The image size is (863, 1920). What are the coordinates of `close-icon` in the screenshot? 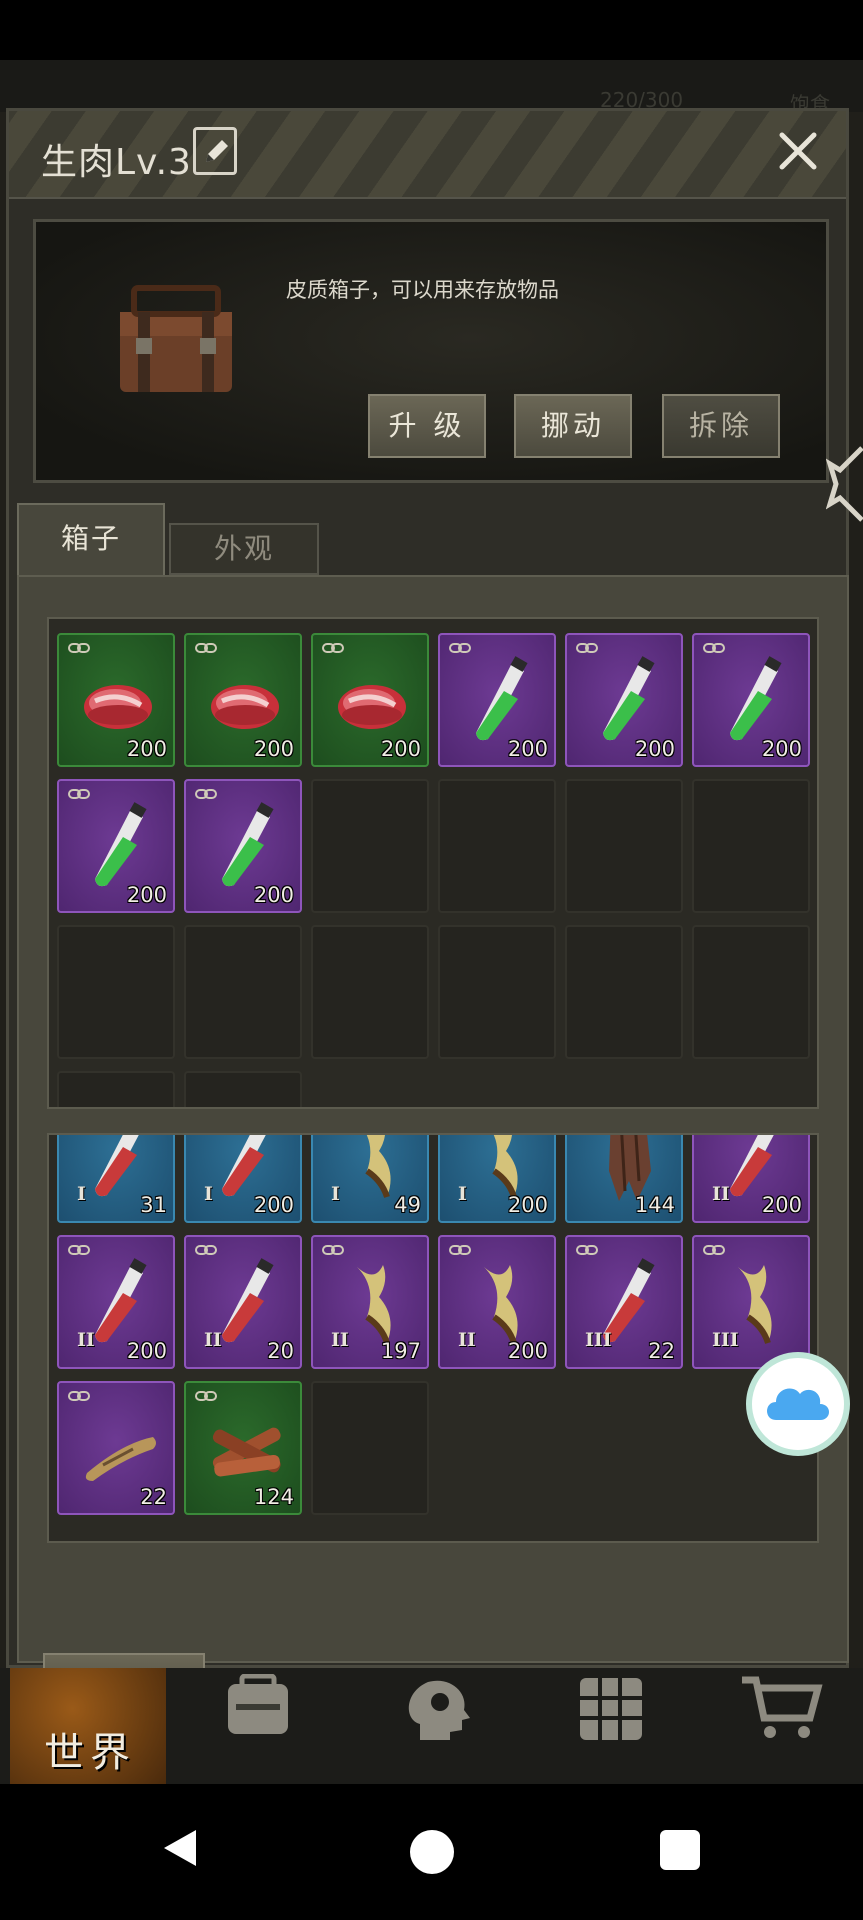 It's located at (798, 151).